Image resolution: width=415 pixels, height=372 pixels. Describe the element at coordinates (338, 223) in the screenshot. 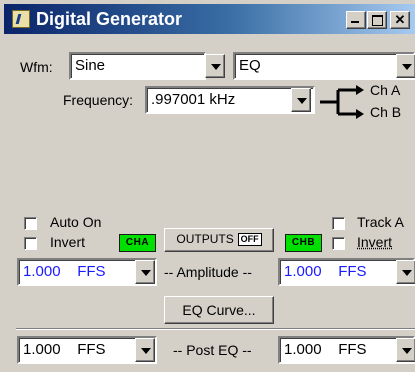

I see `track-a-checkbox` at that location.